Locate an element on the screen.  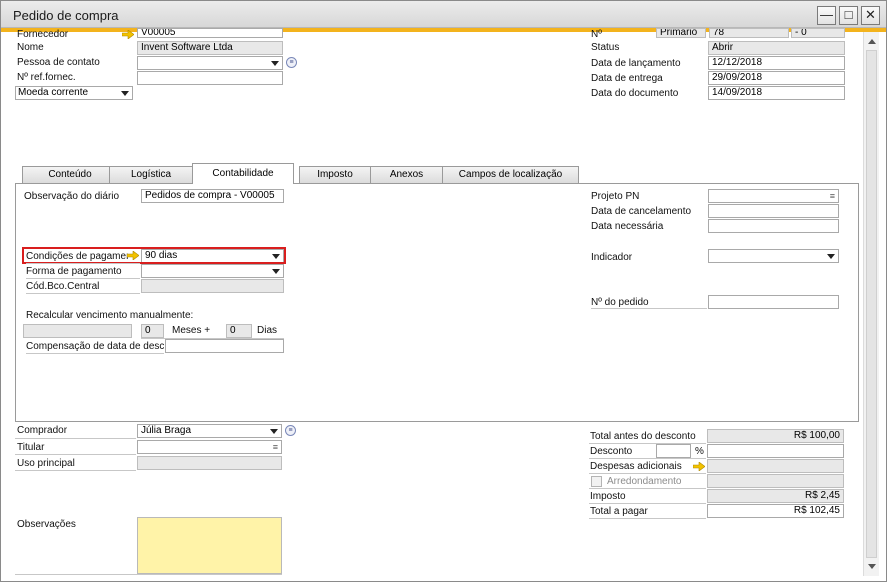
maximize-button: □ is located at coordinates (848, 15).